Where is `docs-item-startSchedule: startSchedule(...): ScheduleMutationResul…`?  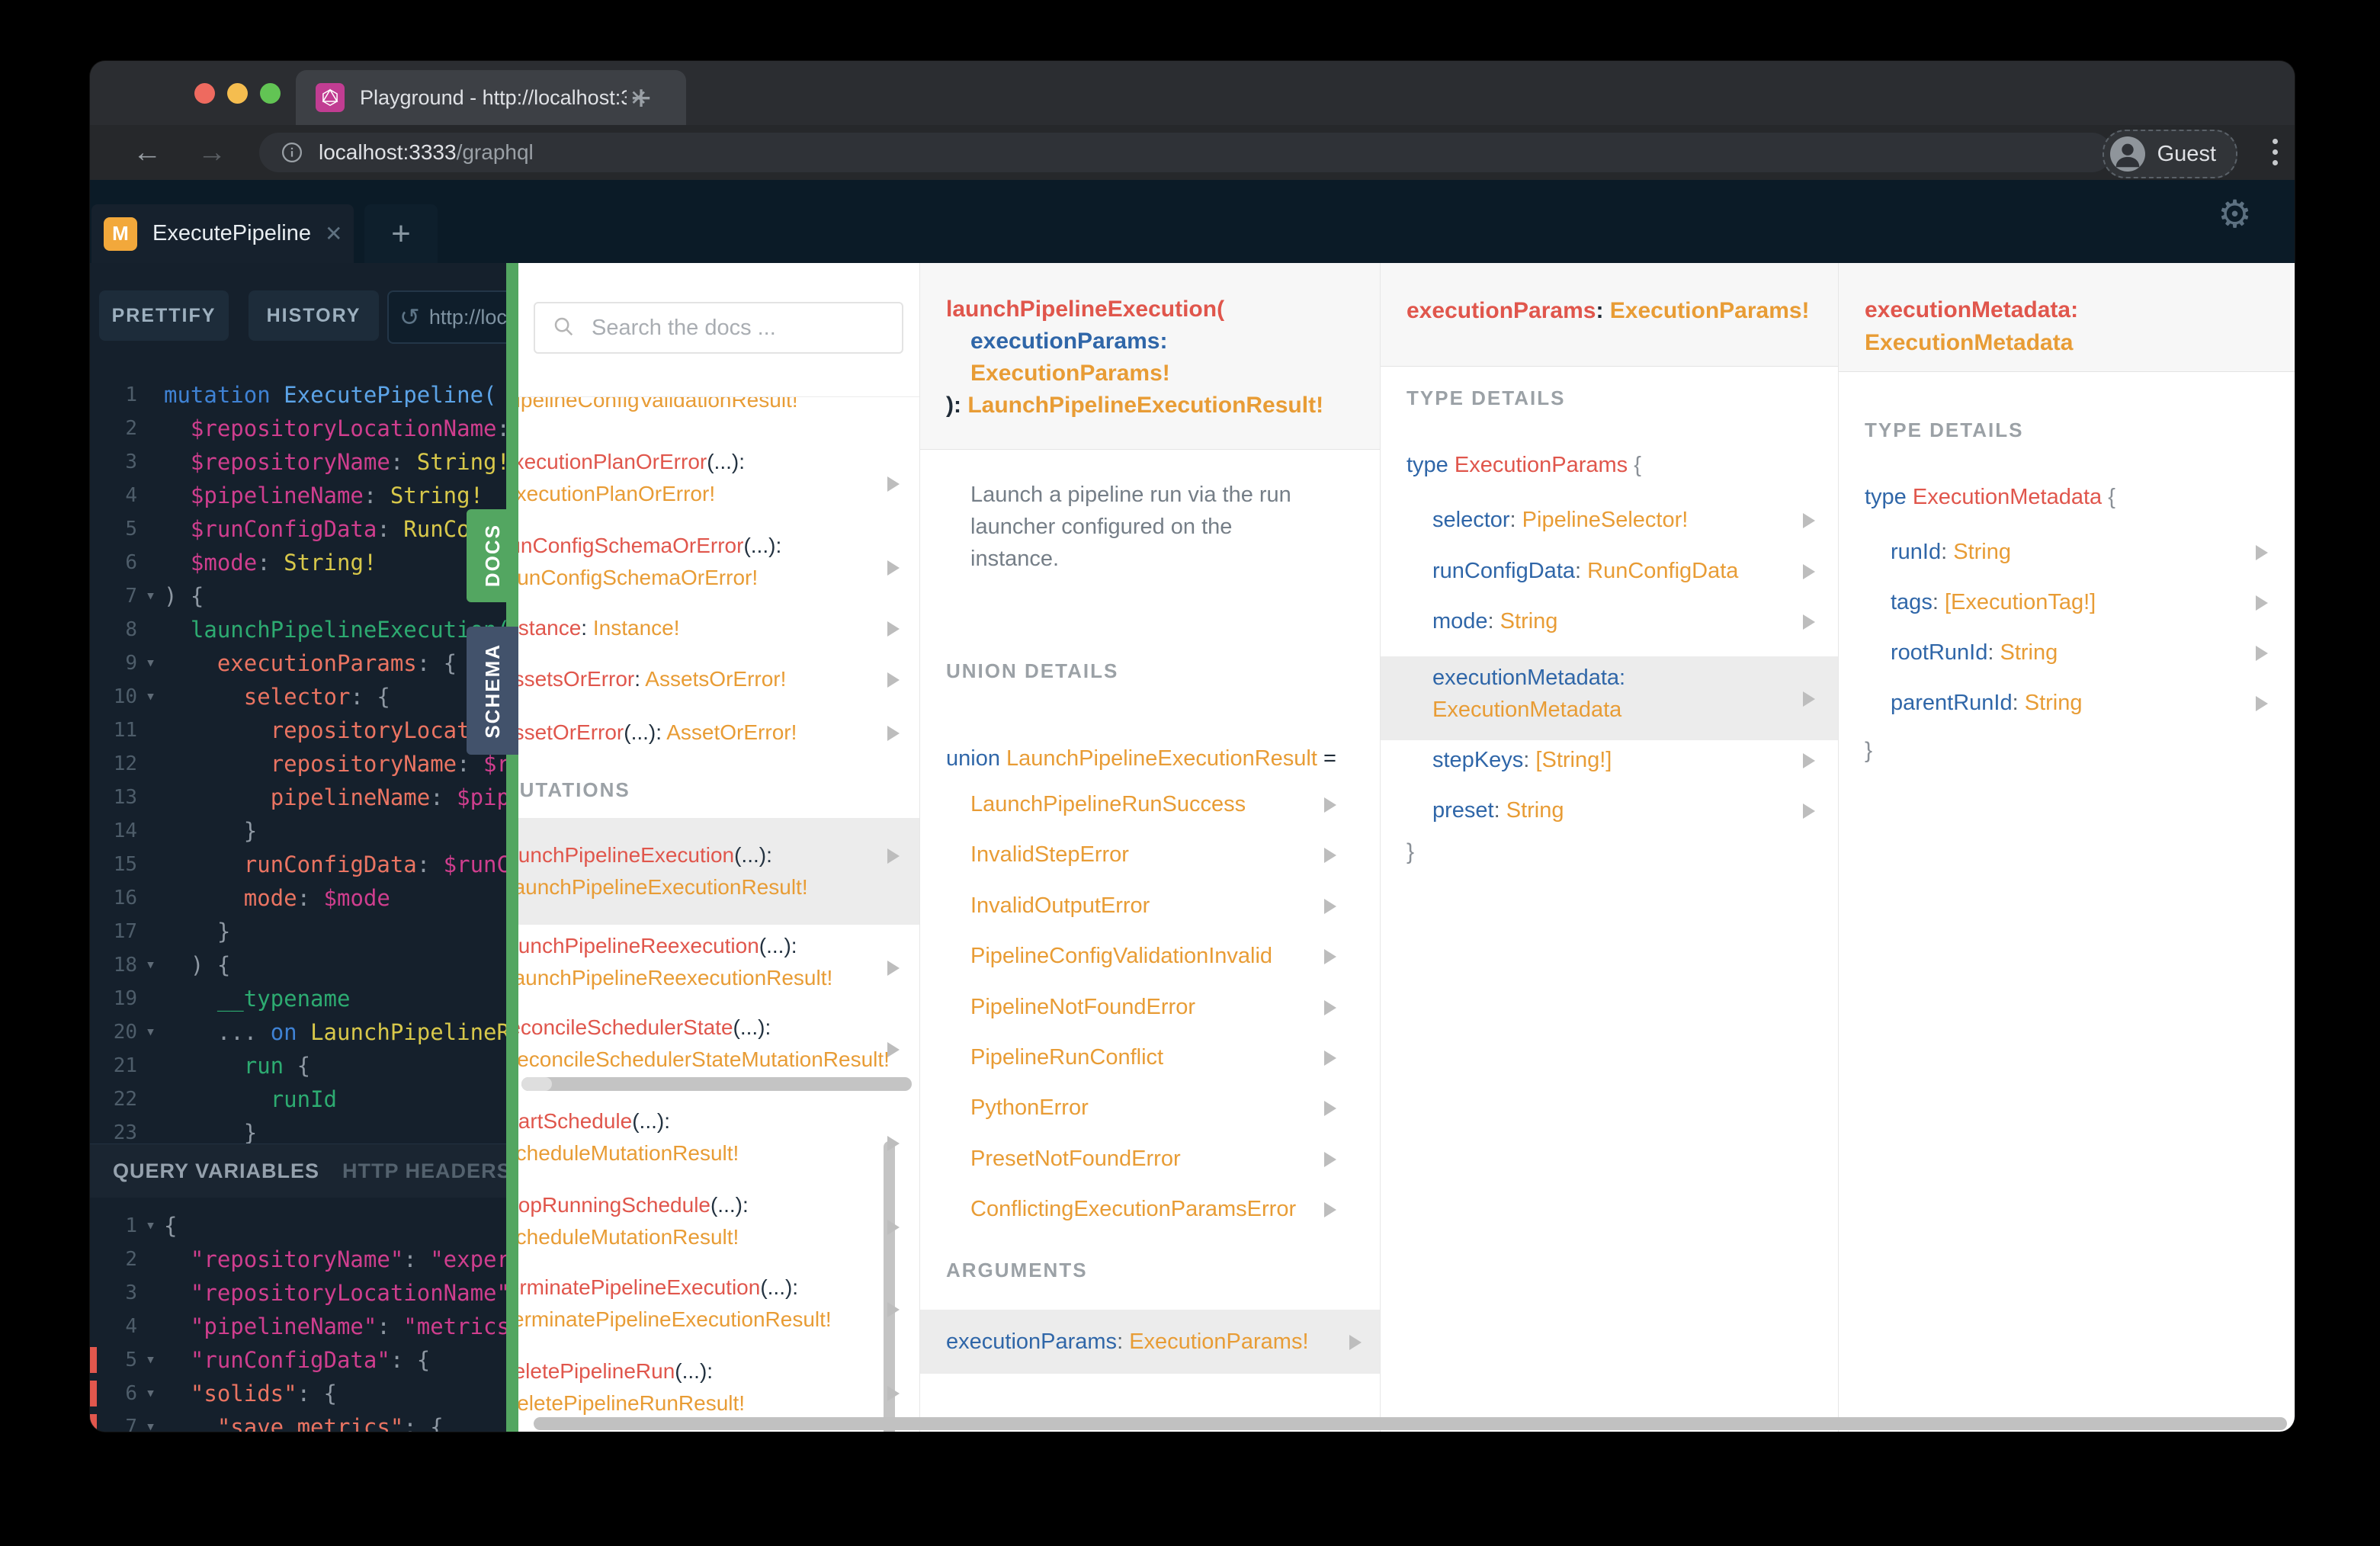
docs-item-startSchedule: startSchedule(...): ScheduleMutationResul… is located at coordinates (718, 1137).